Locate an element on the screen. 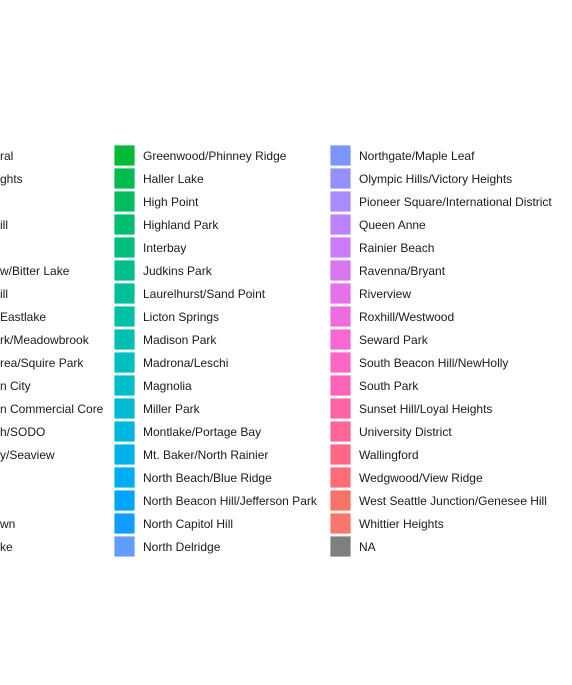 The width and height of the screenshot is (572, 685). legend-key-seward-park is located at coordinates (340, 339).